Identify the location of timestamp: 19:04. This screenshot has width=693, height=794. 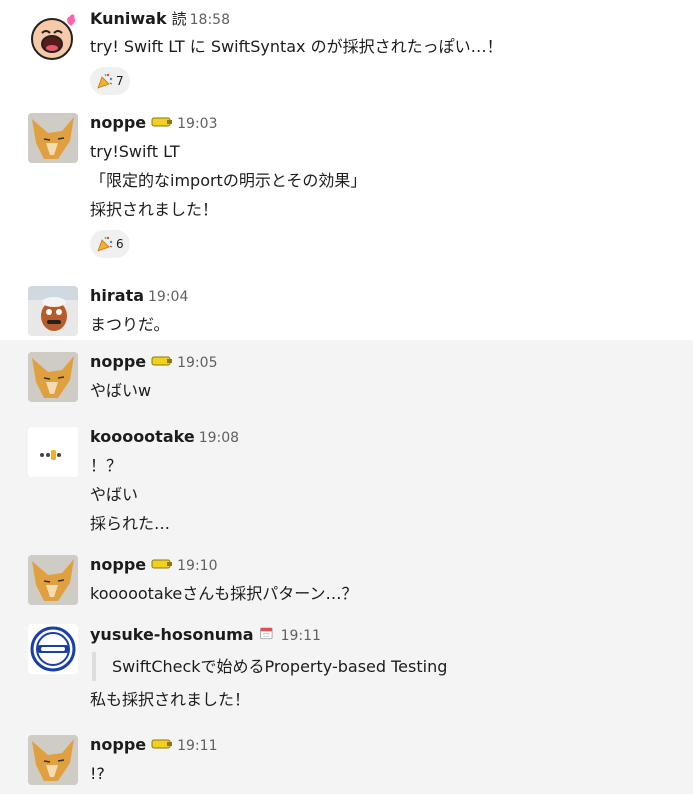
(168, 297).